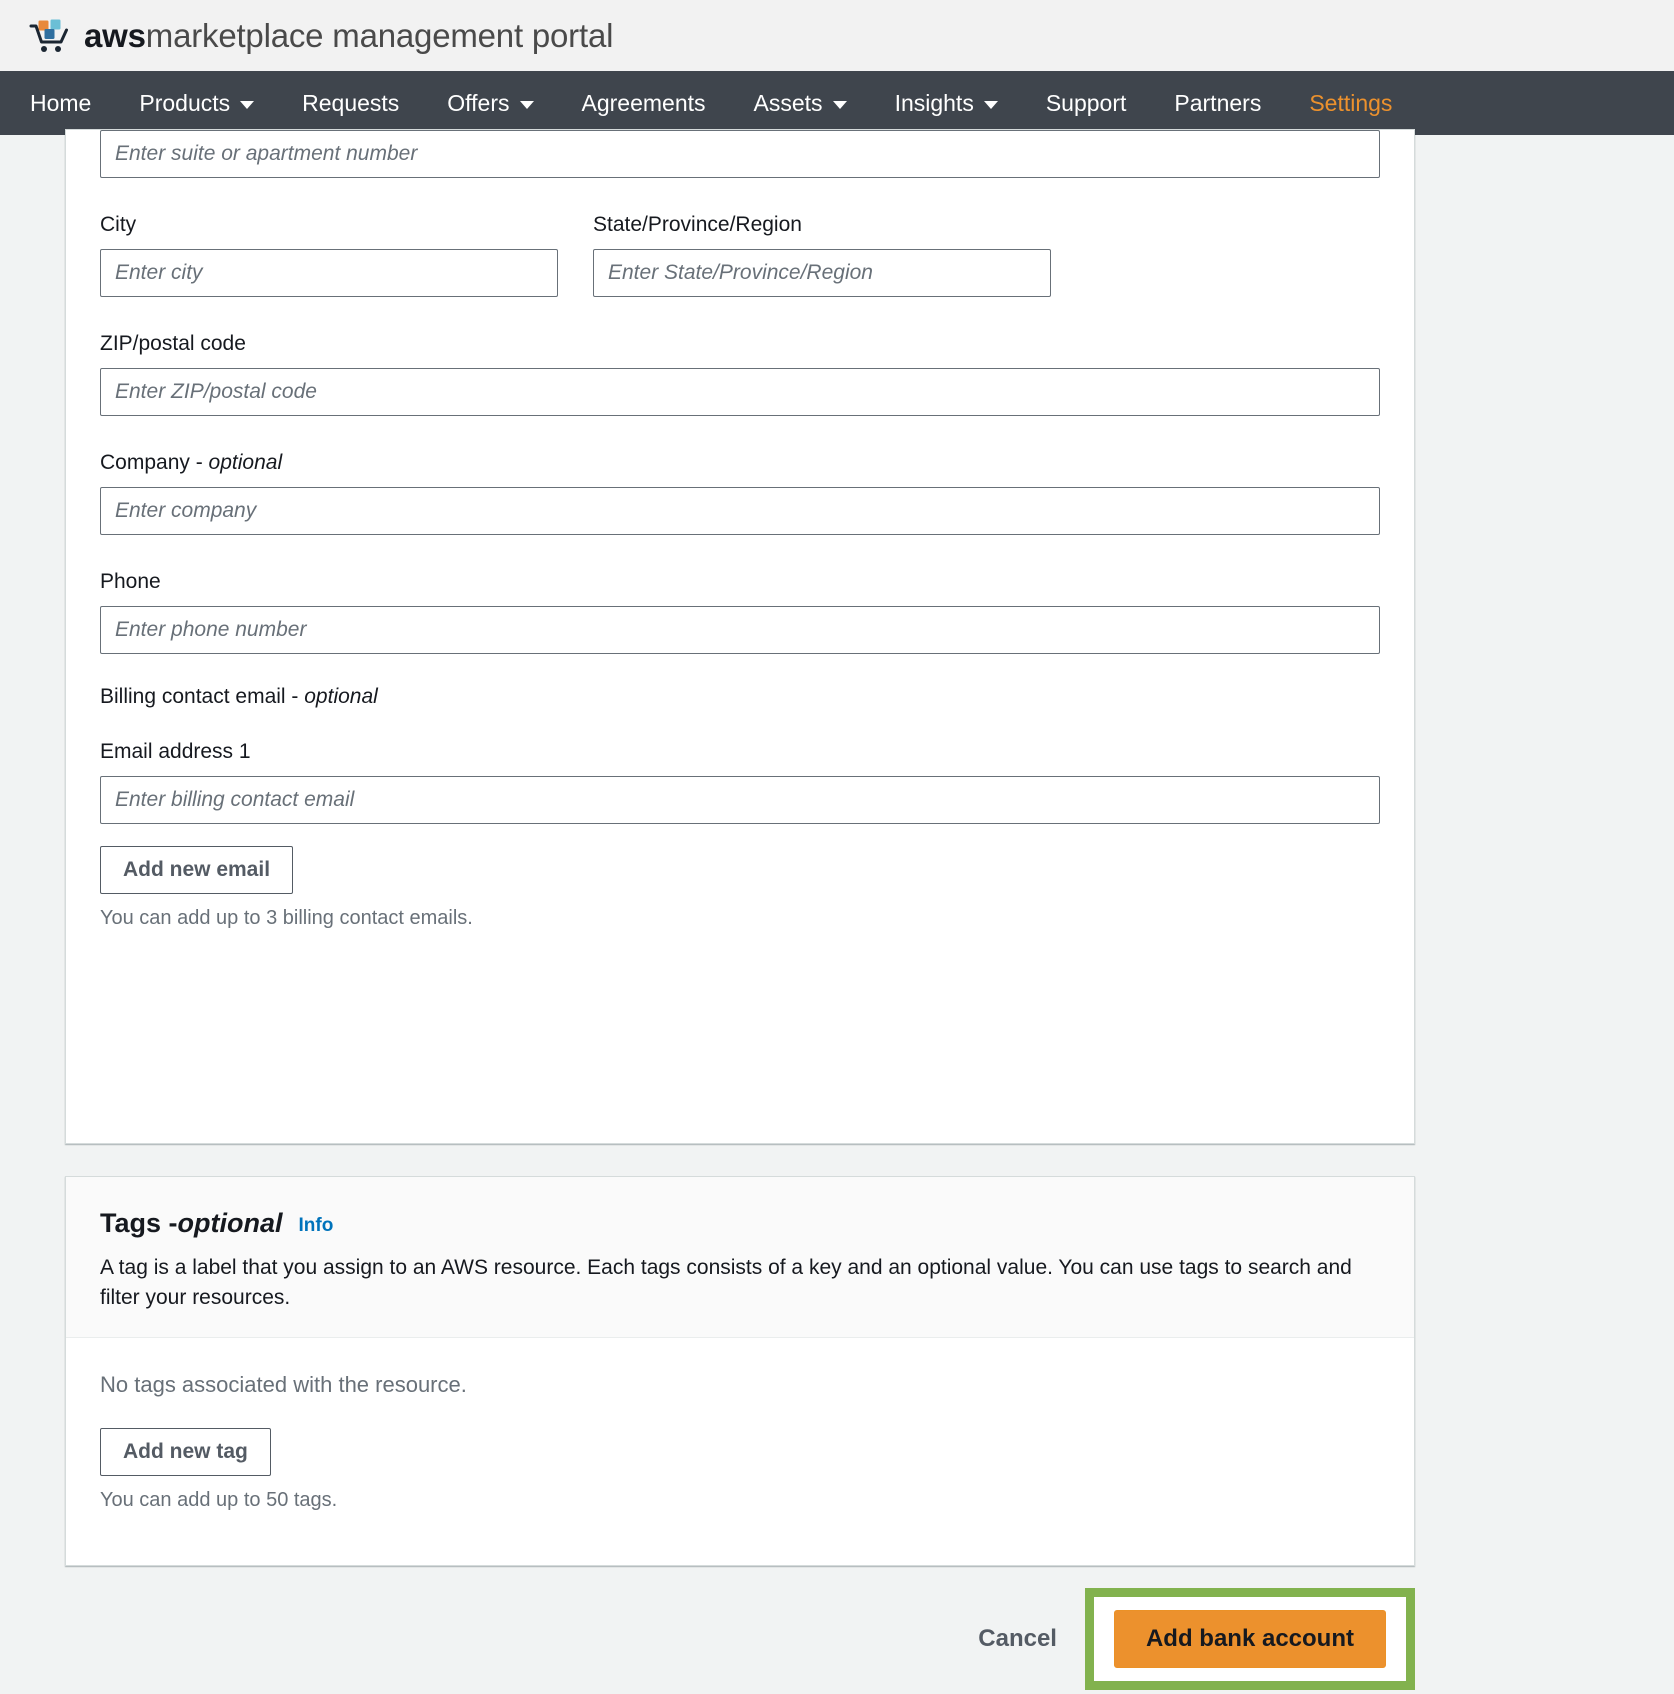  What do you see at coordinates (154, 462) in the screenshot?
I see `company-label-text: Company -` at bounding box center [154, 462].